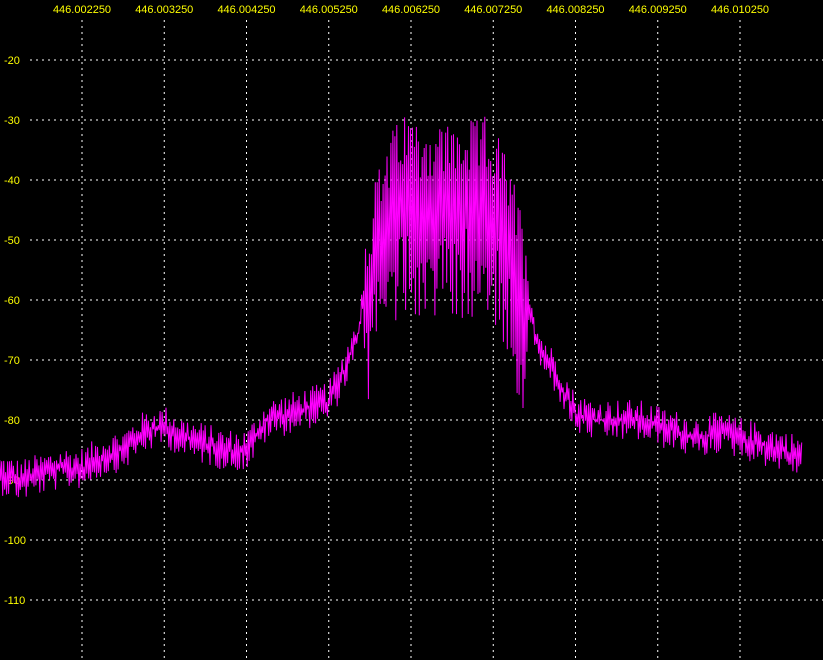  I want to click on y-tick-label: -50, so click(12, 241).